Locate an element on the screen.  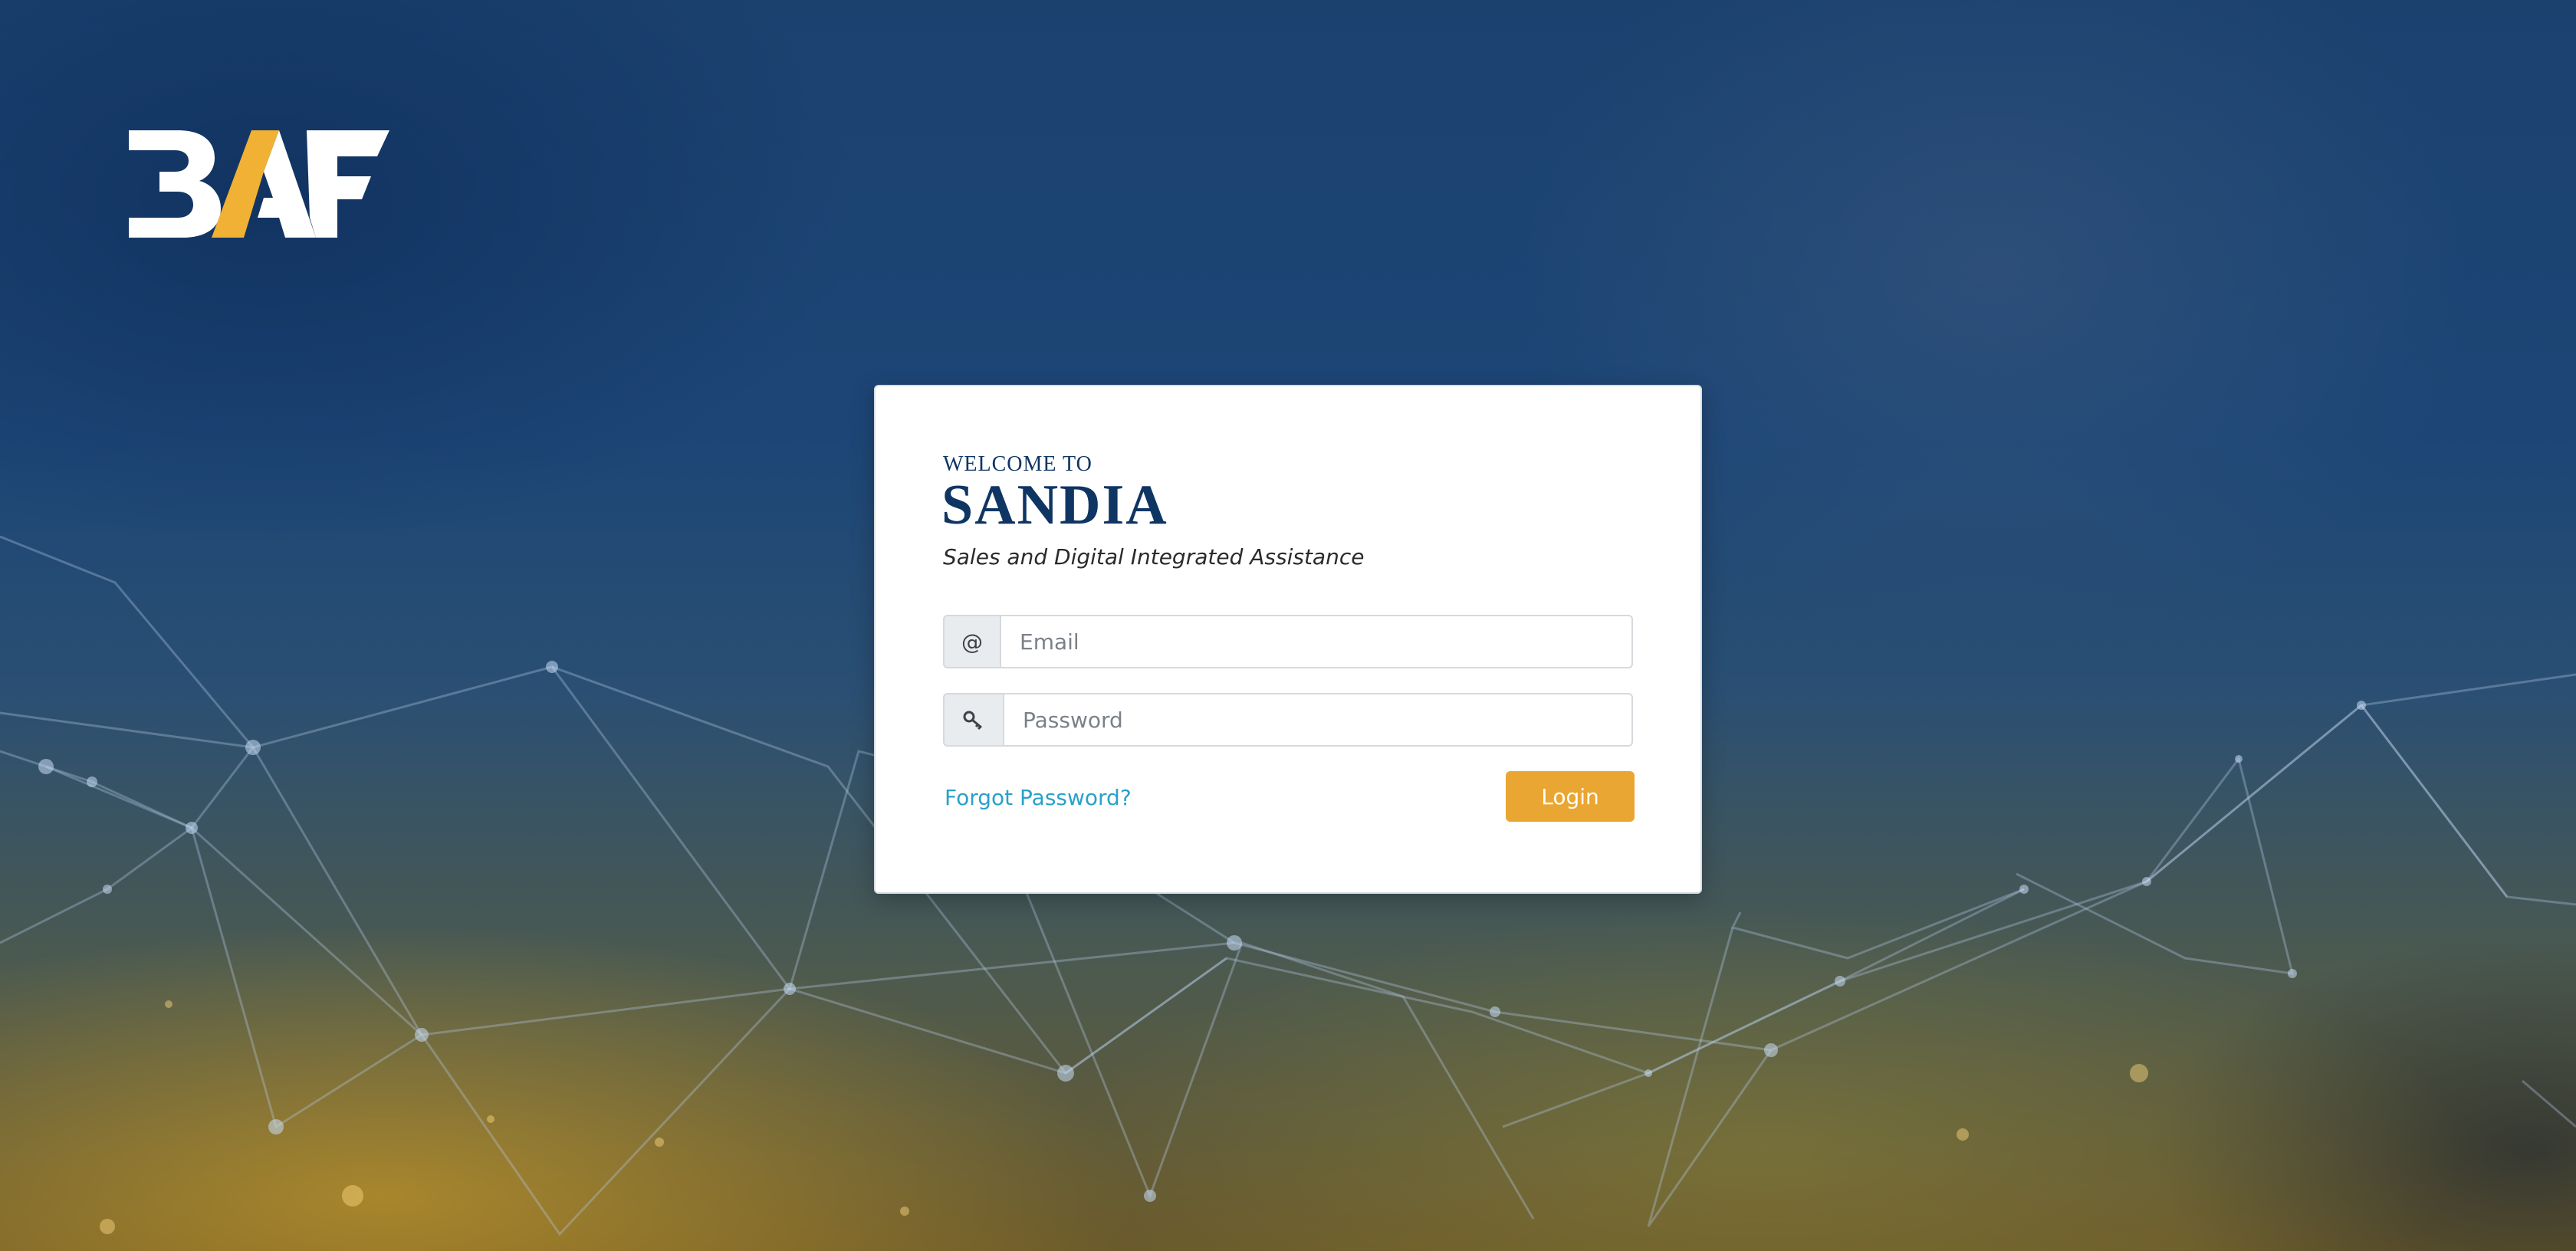
app-title: SANDIA is located at coordinates (1055, 506).